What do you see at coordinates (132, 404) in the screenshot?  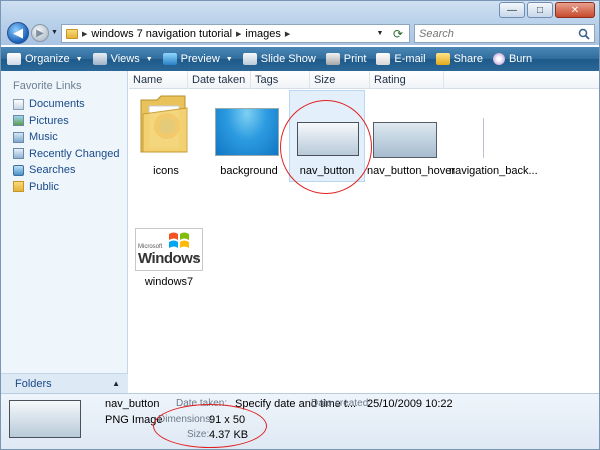 I see `selected-file-name: nav_button` at bounding box center [132, 404].